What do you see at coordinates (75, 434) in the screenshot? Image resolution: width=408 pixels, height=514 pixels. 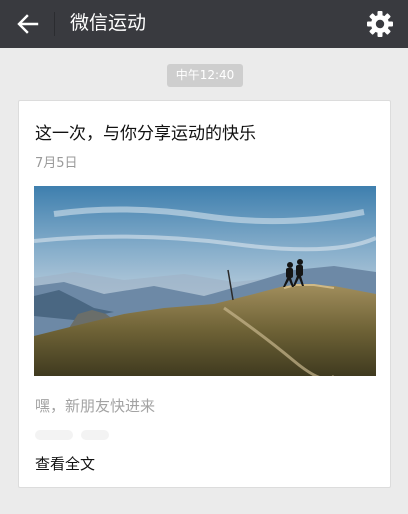 I see `faded-text-placeholder` at bounding box center [75, 434].